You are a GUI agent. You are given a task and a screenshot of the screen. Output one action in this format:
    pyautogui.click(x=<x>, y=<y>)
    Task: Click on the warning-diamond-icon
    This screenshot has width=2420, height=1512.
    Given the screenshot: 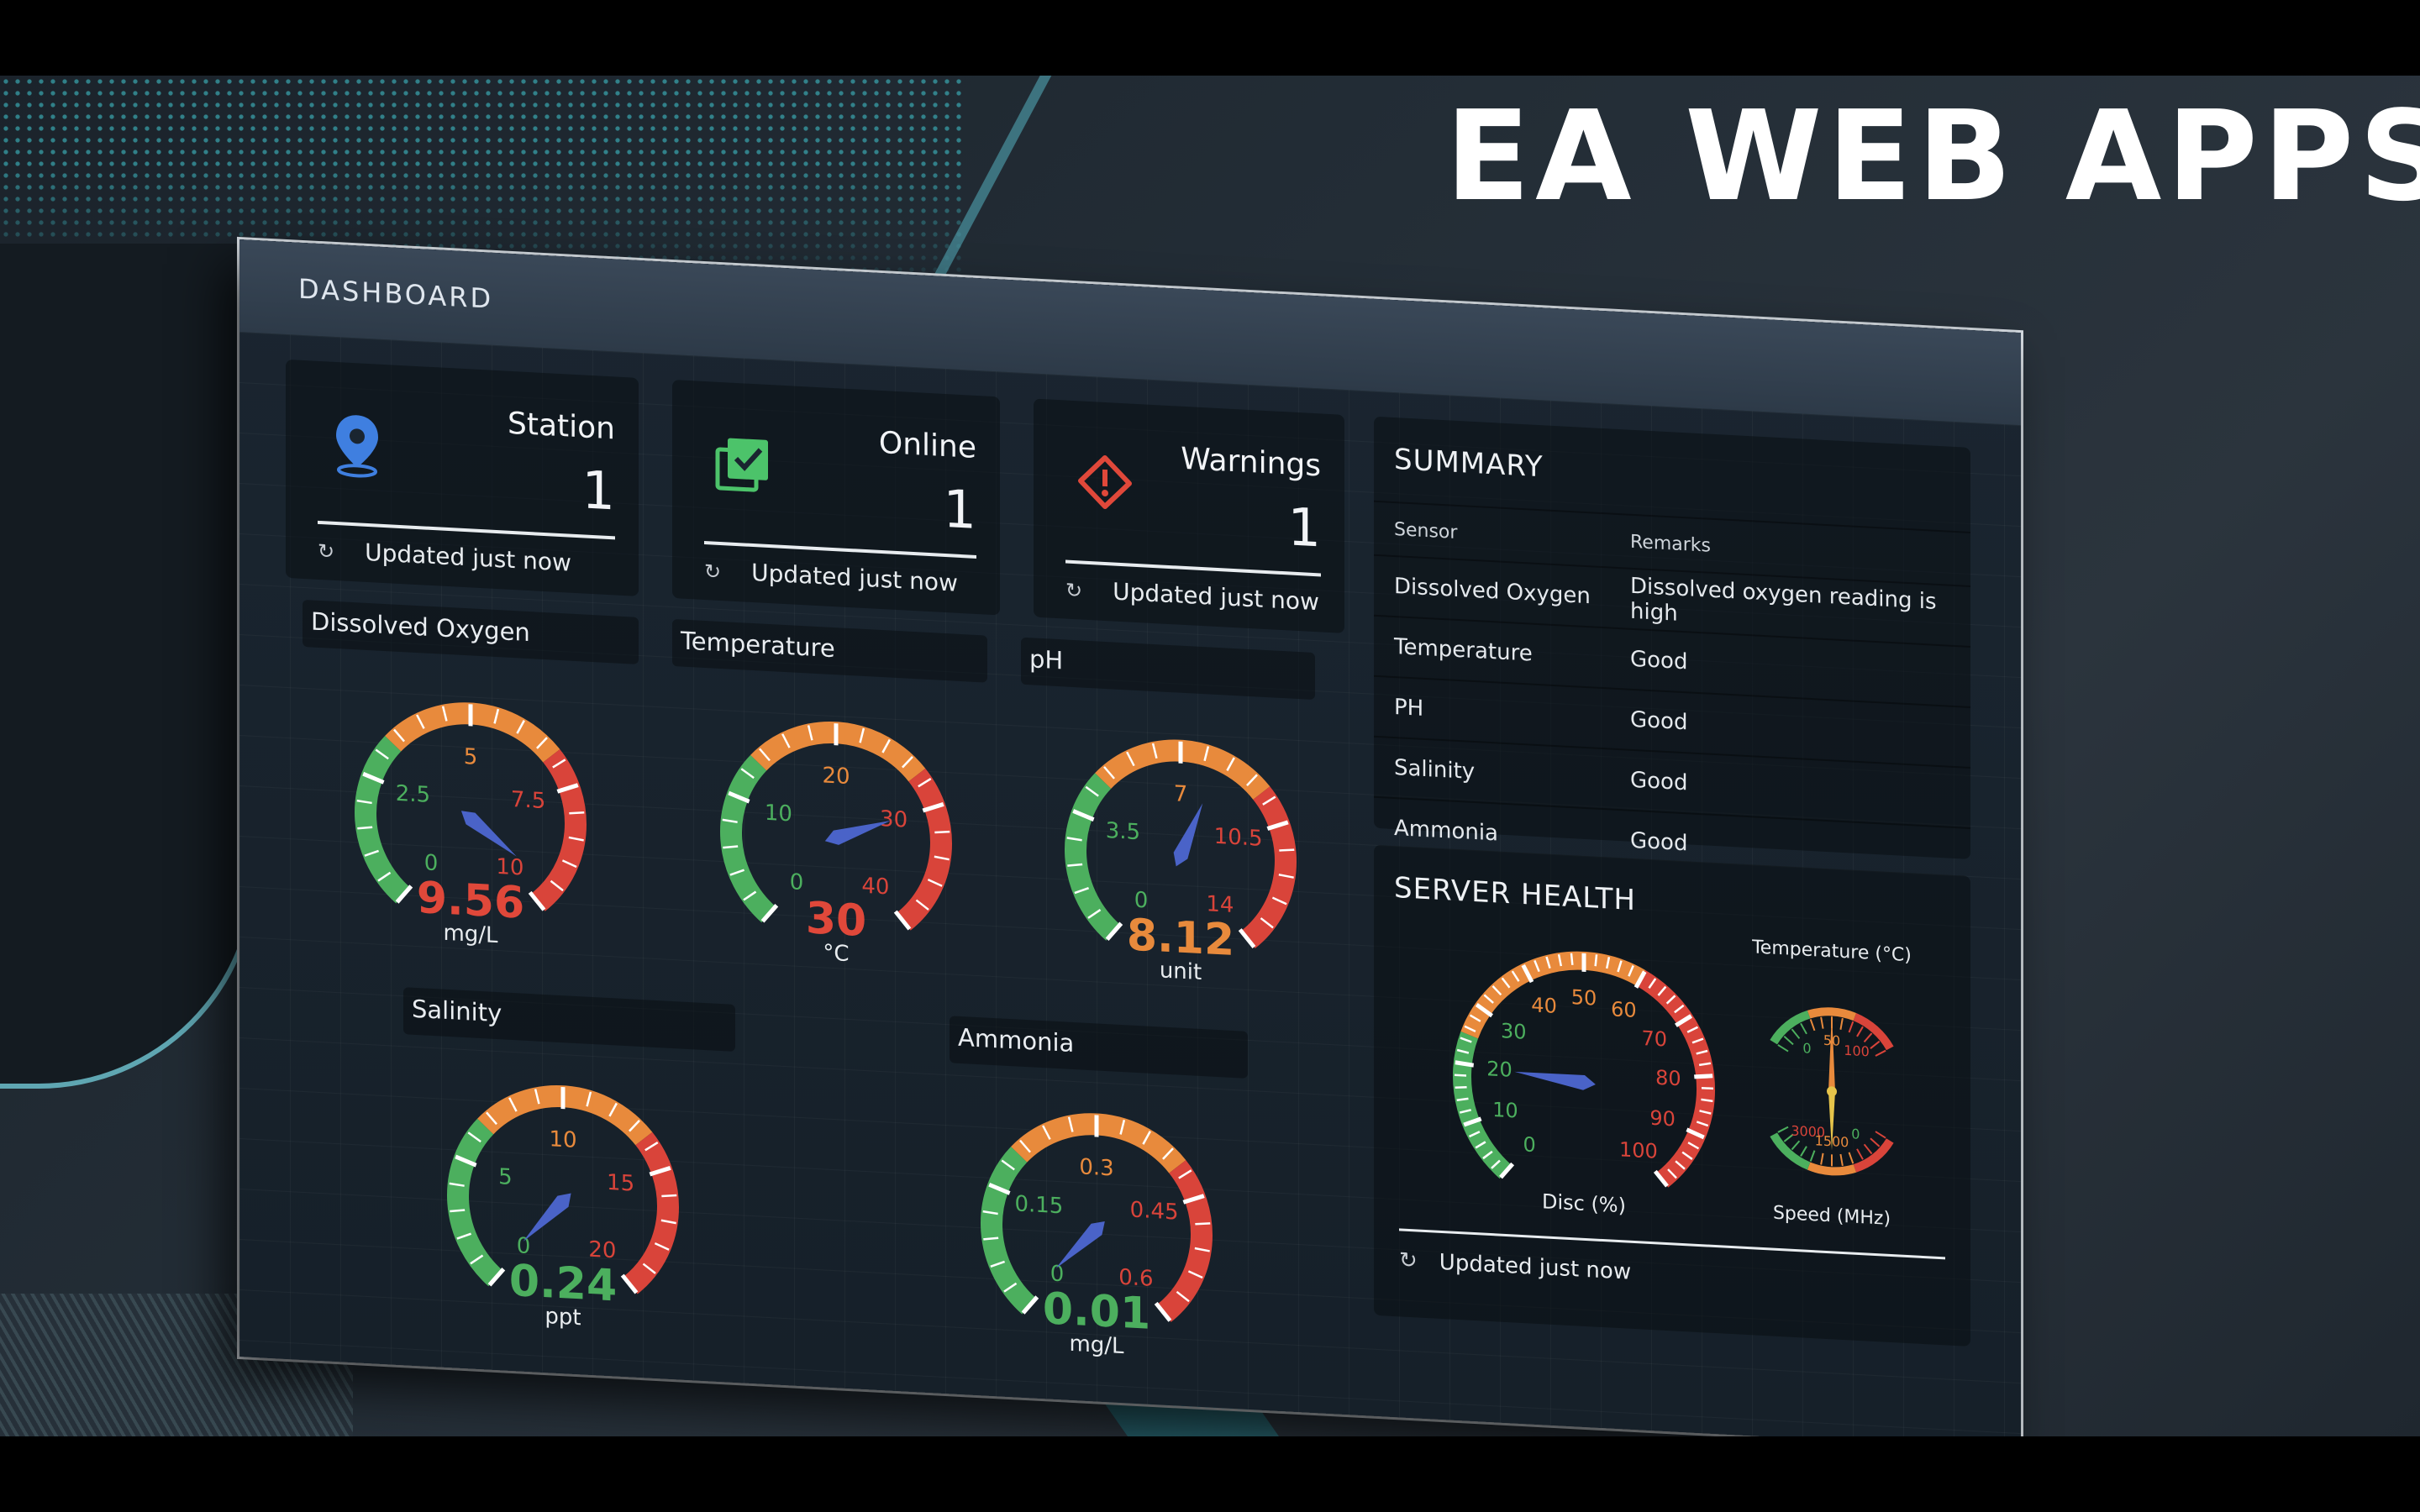 What is the action you would take?
    pyautogui.click(x=1105, y=481)
    